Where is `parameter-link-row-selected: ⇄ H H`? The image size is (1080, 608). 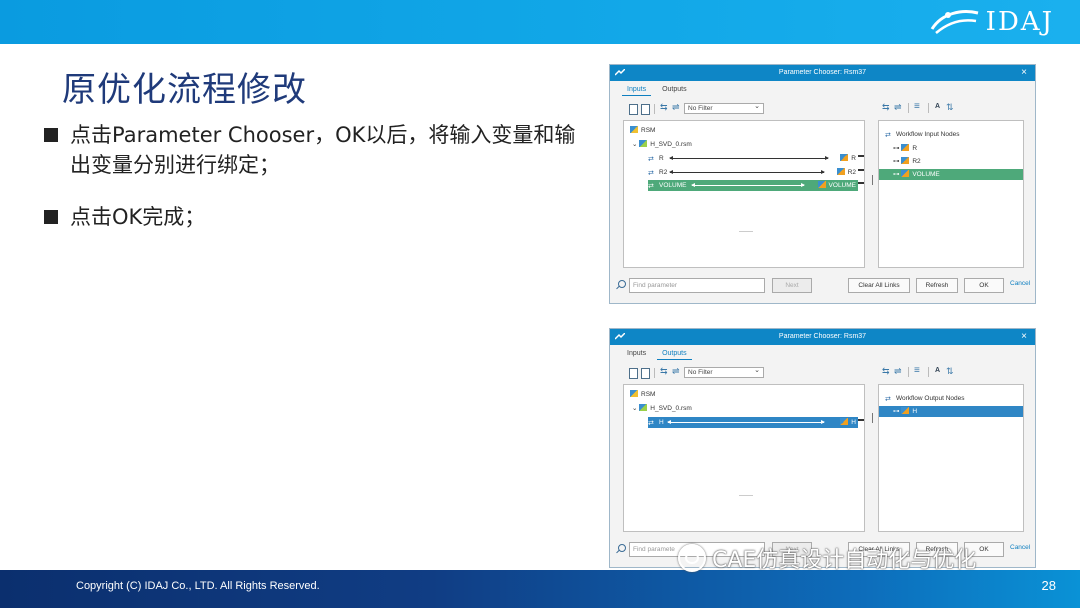
parameter-link-row-selected: ⇄ H H is located at coordinates (756, 422).